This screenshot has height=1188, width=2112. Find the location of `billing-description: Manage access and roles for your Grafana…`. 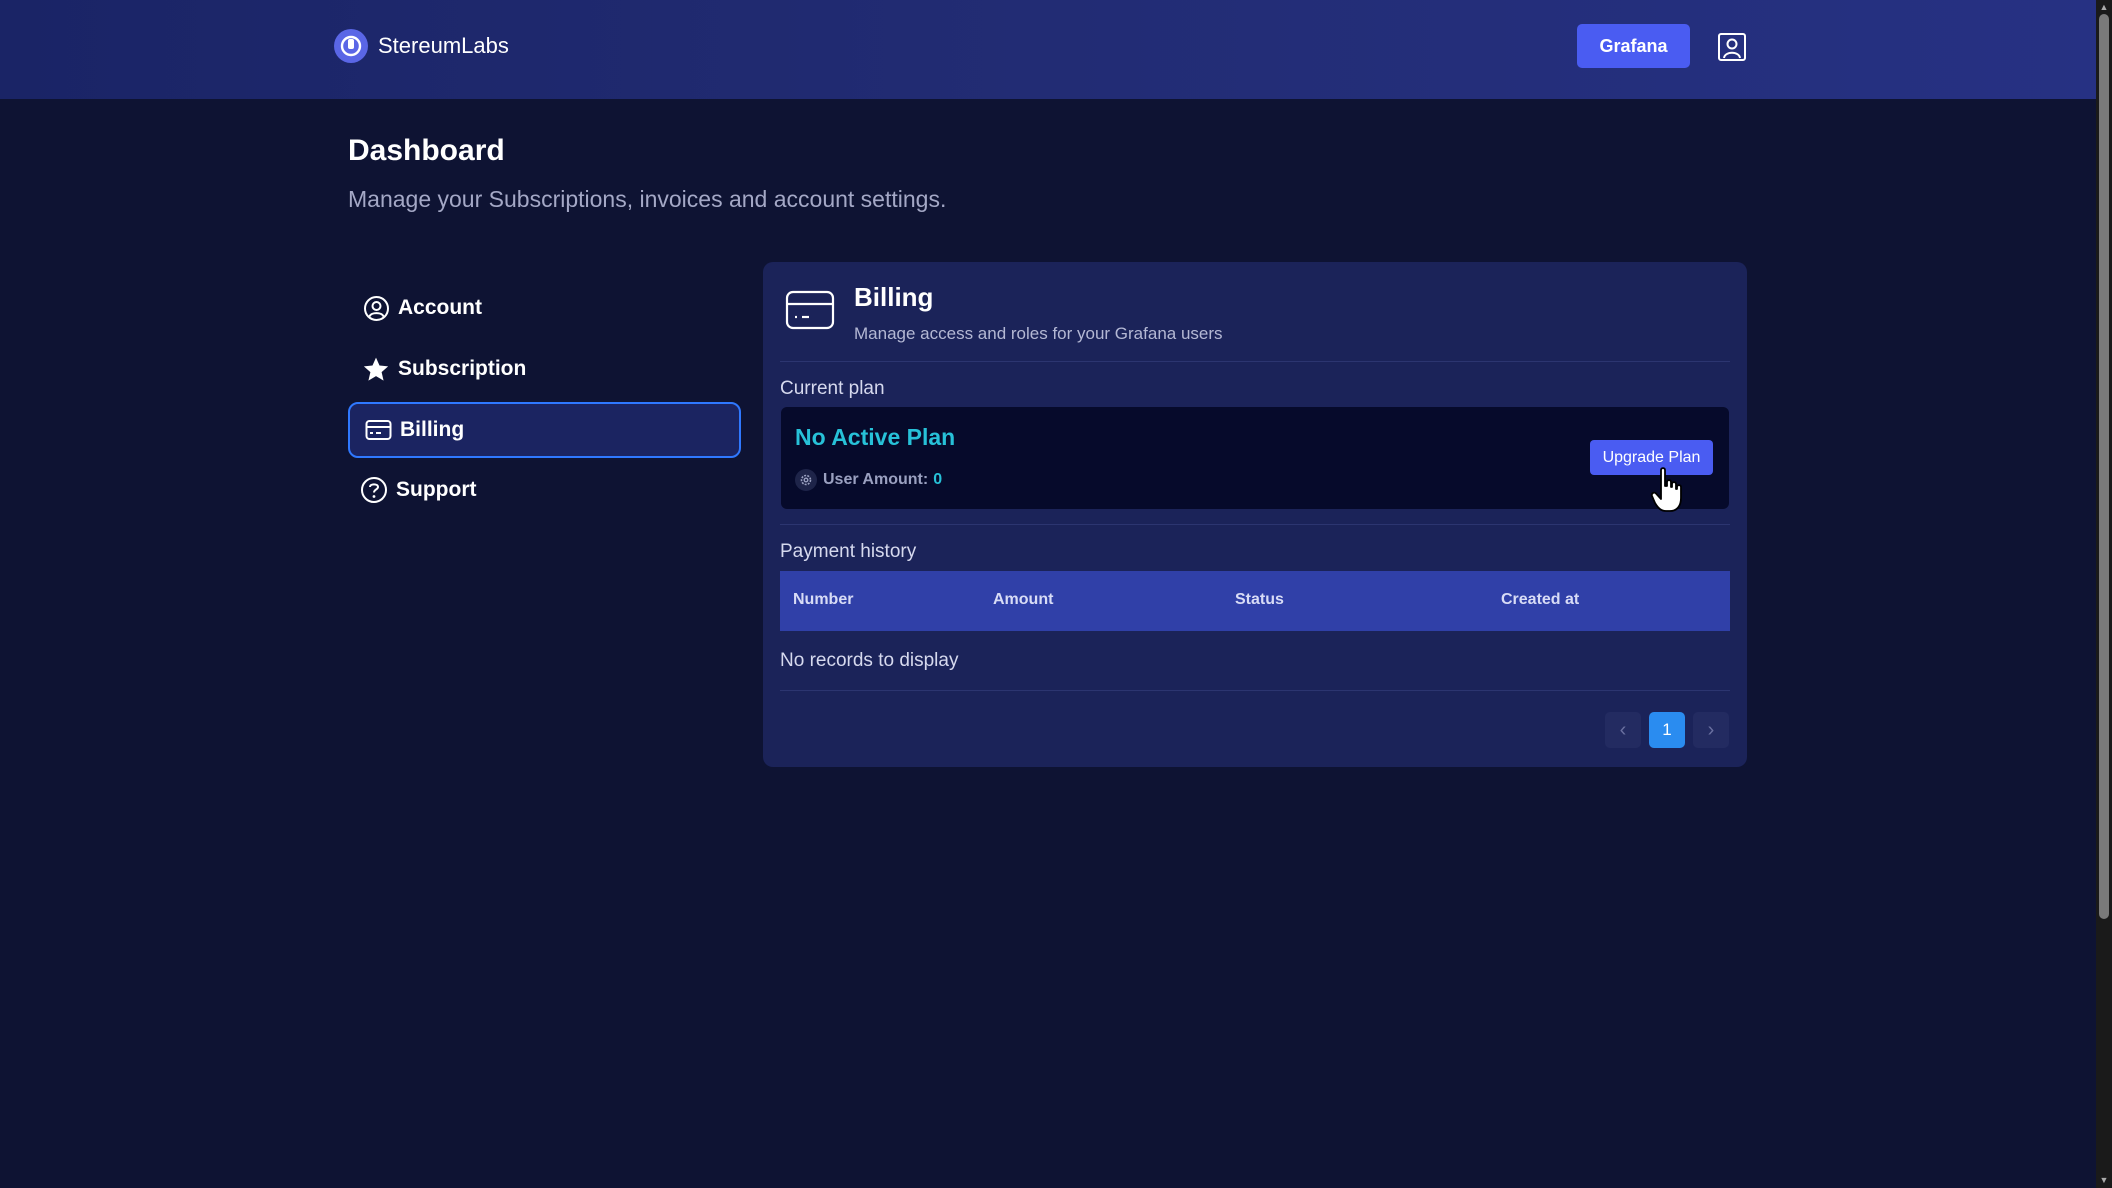

billing-description: Manage access and roles for your Grafana… is located at coordinates (1038, 333).